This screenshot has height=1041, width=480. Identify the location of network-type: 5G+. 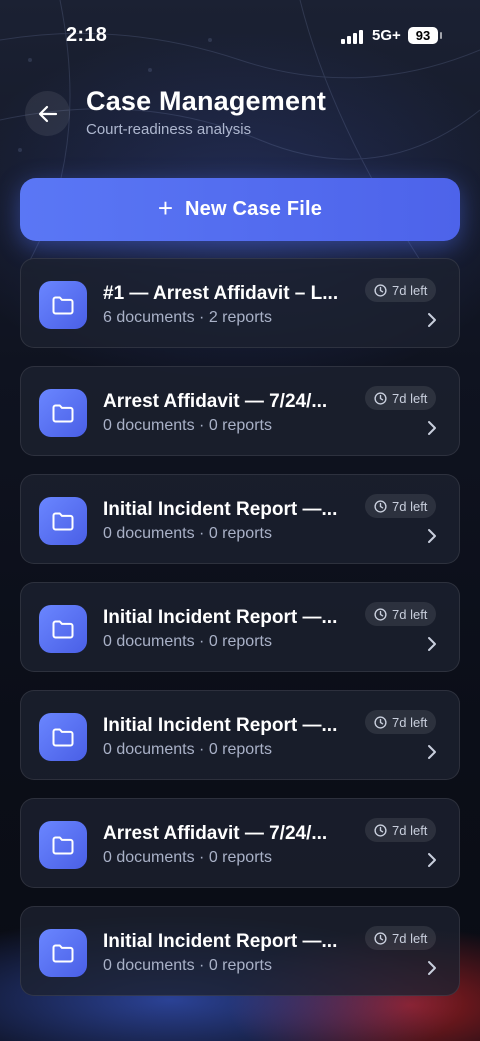
(386, 35).